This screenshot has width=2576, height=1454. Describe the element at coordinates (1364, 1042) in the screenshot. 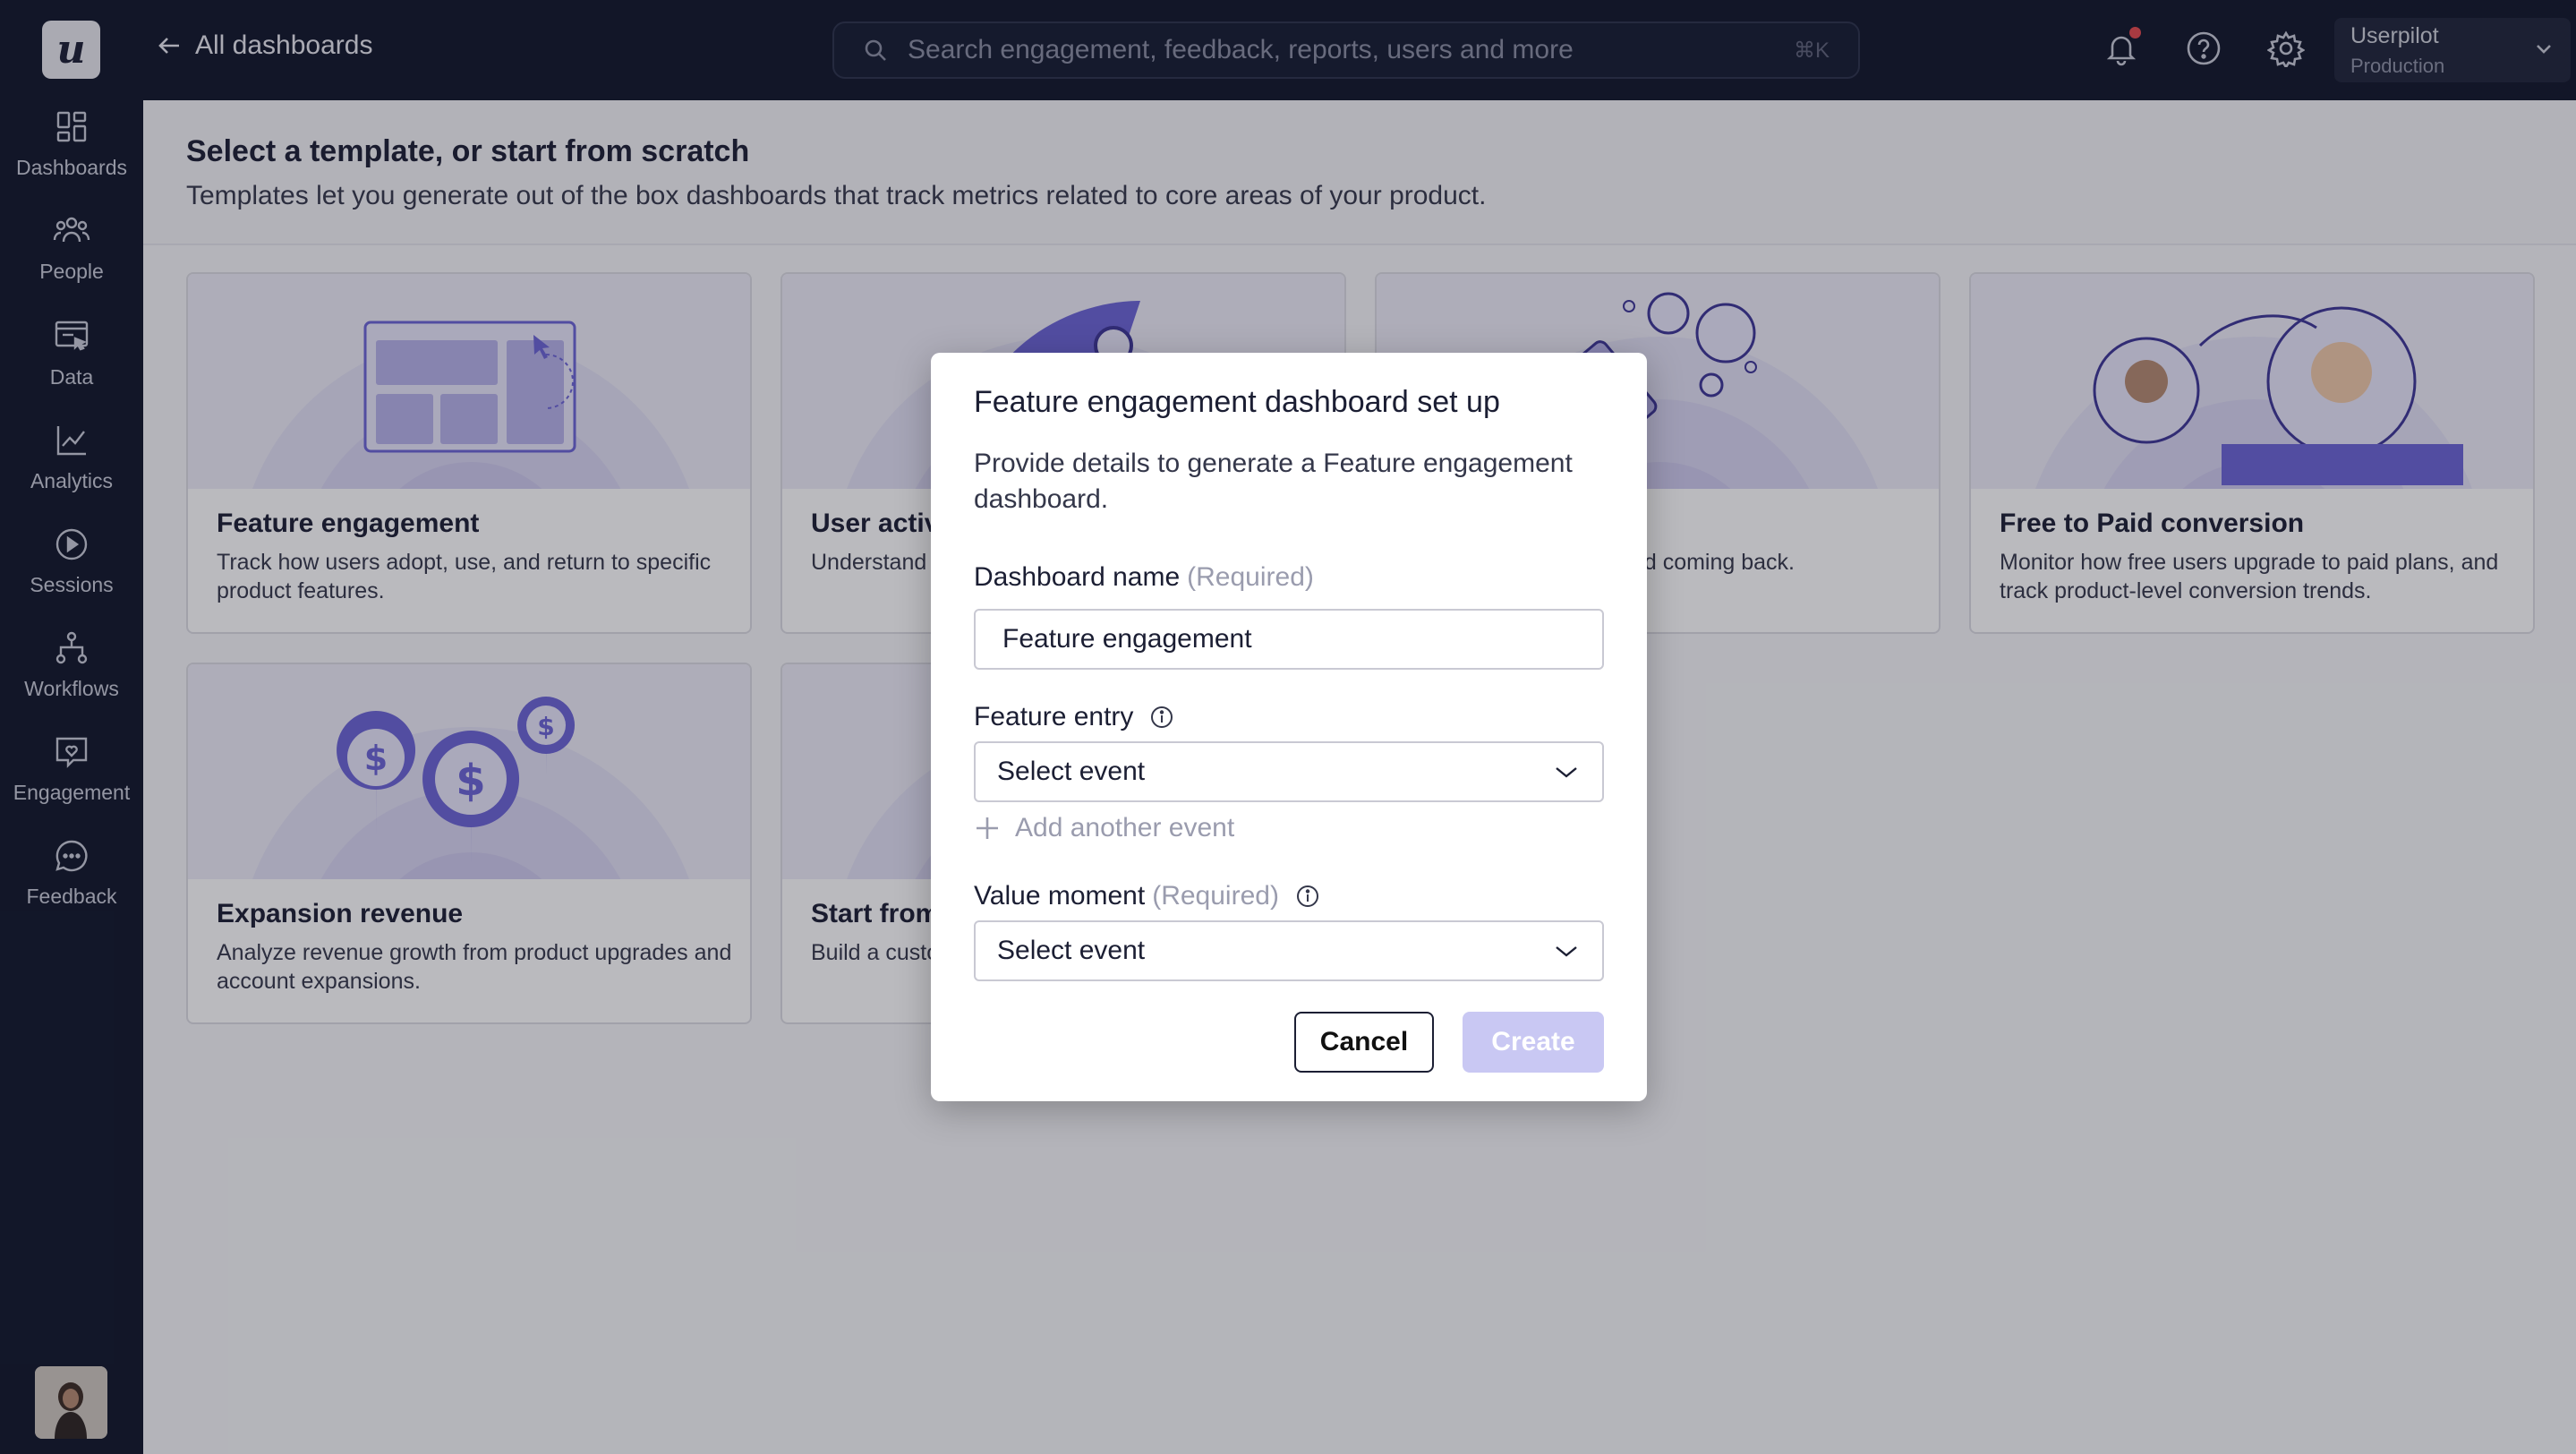

I see `cancel-button: Cancel` at that location.